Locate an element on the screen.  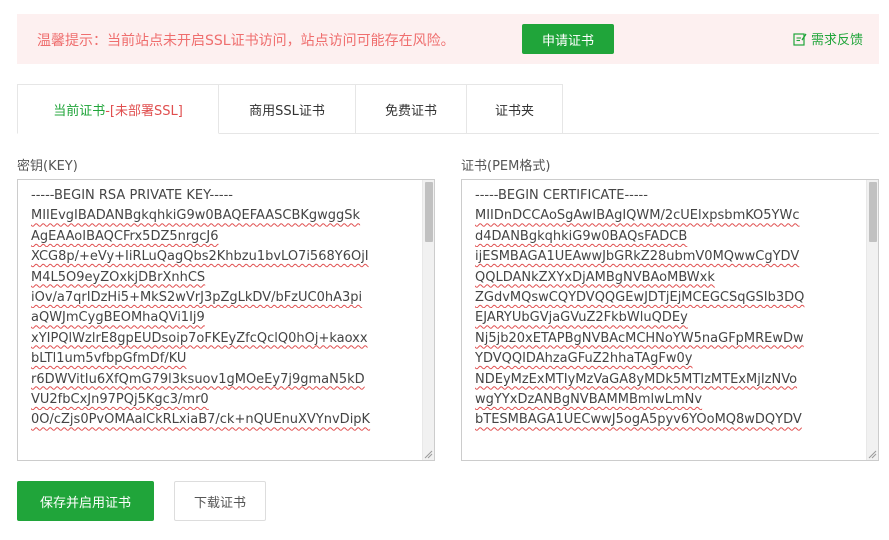
tab-certificate-folder: 证书夹 is located at coordinates (515, 109).